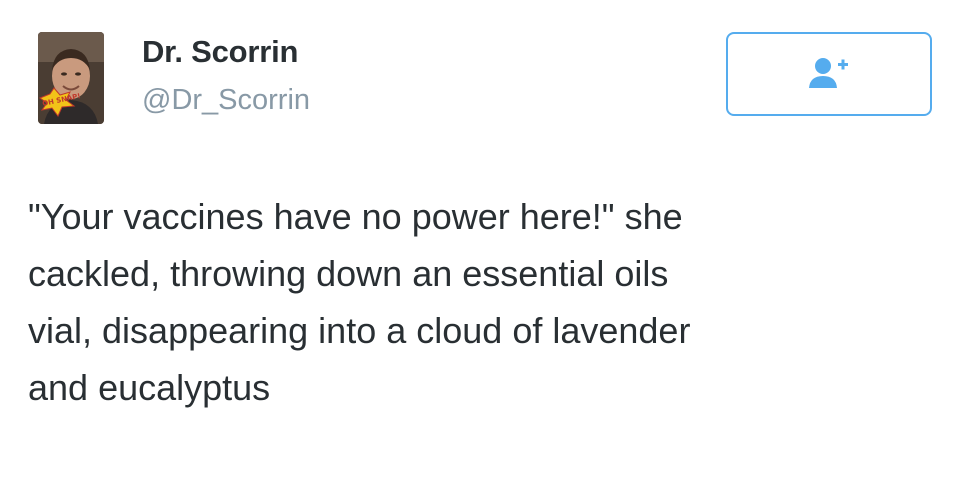 The width and height of the screenshot is (960, 484). I want to click on display-name: Dr. Scorrin, so click(226, 52).